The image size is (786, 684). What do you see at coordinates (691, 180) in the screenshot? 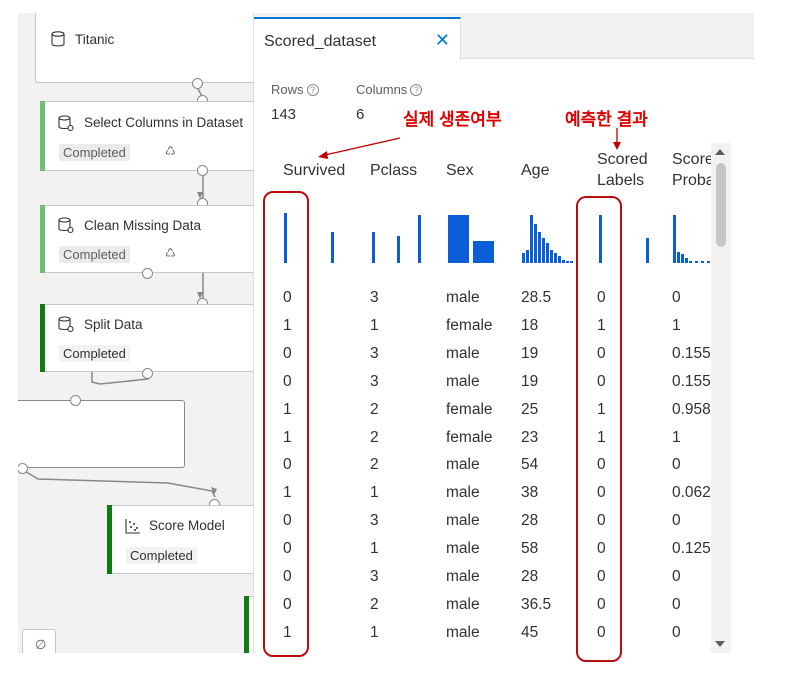
I see `column-header-text: Probabilities` at bounding box center [691, 180].